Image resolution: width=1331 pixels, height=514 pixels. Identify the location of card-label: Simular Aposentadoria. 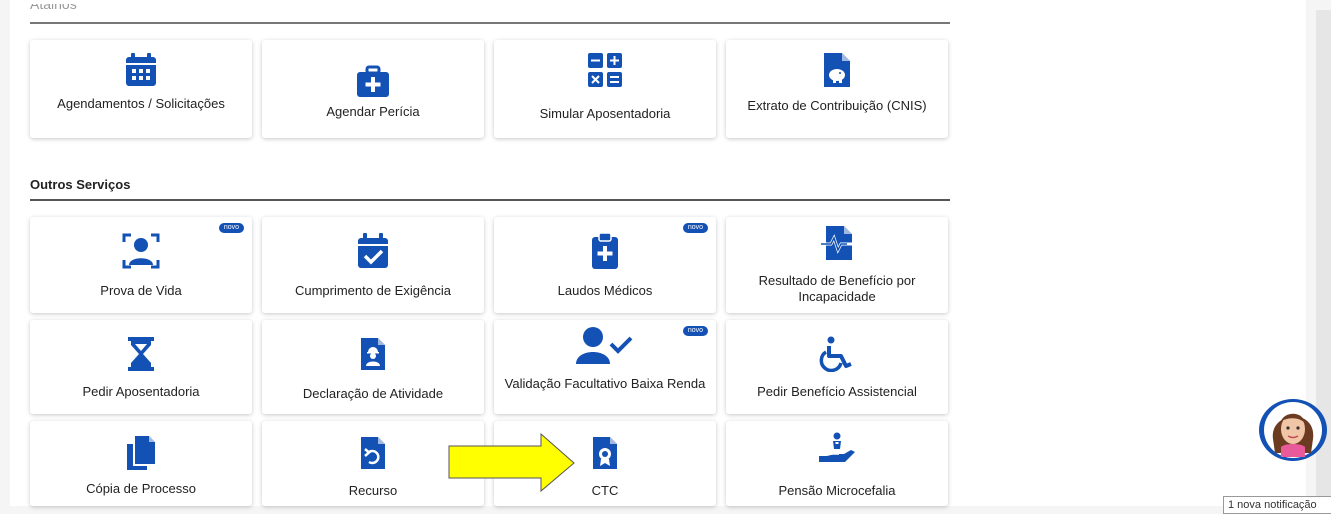
(605, 113).